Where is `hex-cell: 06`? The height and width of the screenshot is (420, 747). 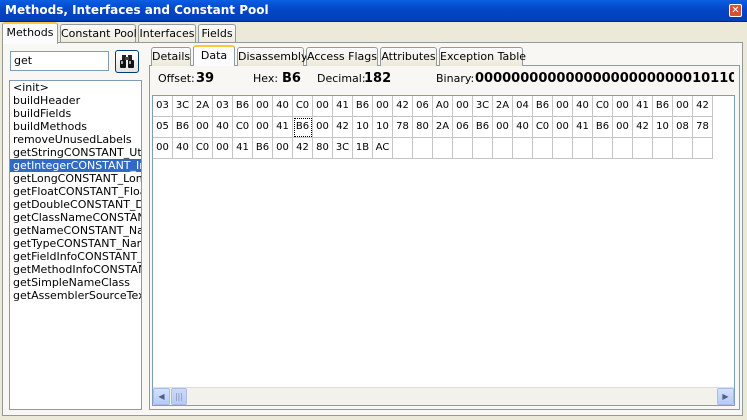 hex-cell: 06 is located at coordinates (423, 106).